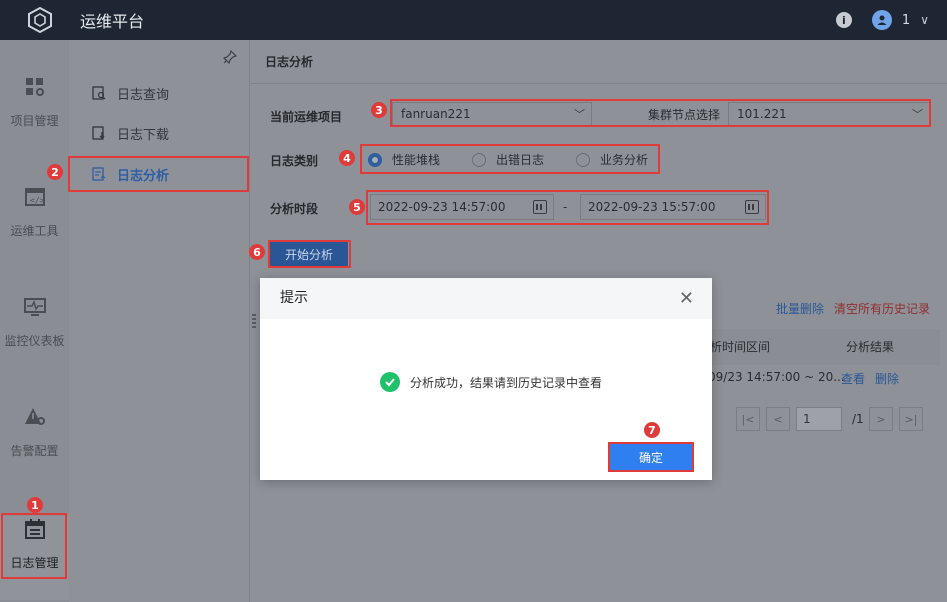  What do you see at coordinates (506, 382) in the screenshot?
I see `dialog-message-text: 分析成功，结果请到历史记录中查看` at bounding box center [506, 382].